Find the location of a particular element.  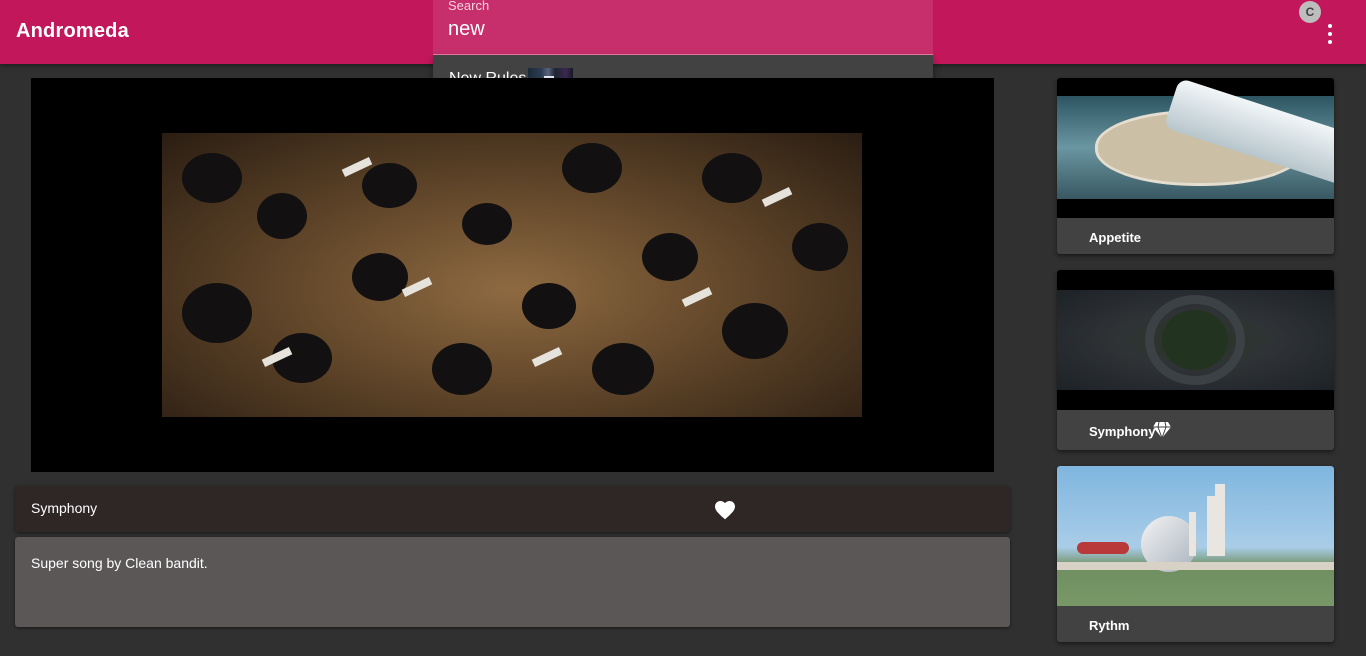

more-vert-icon is located at coordinates (1330, 26).